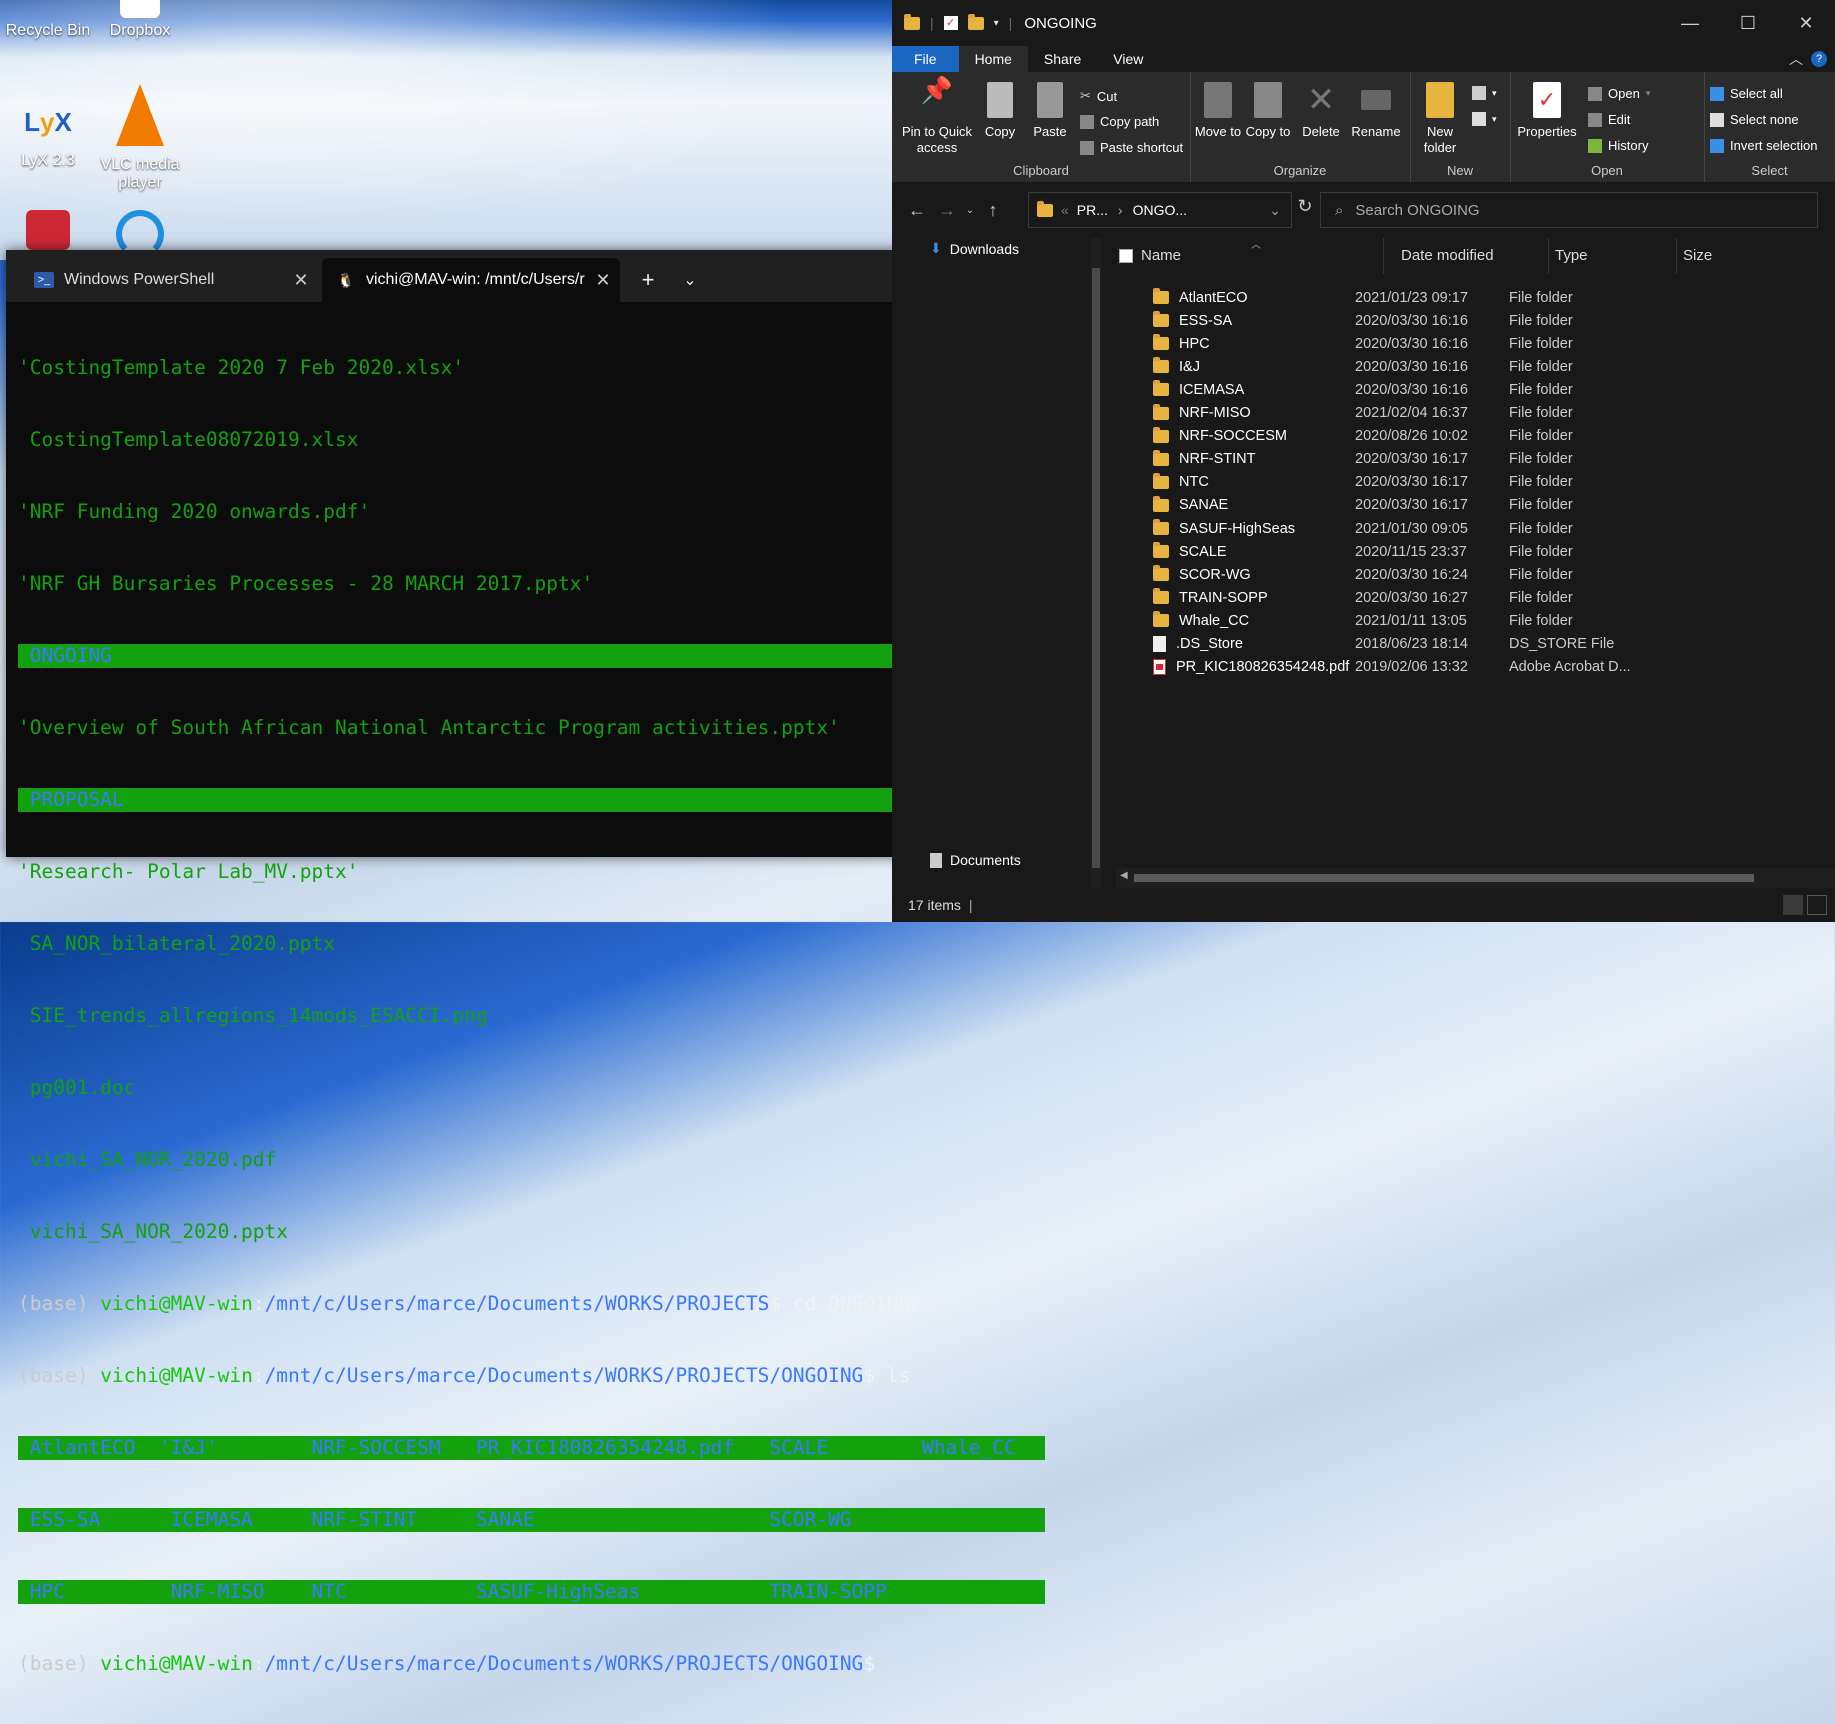 This screenshot has width=1835, height=1724. What do you see at coordinates (1411, 597) in the screenshot?
I see `file-date: 2020/03/30 16:27` at bounding box center [1411, 597].